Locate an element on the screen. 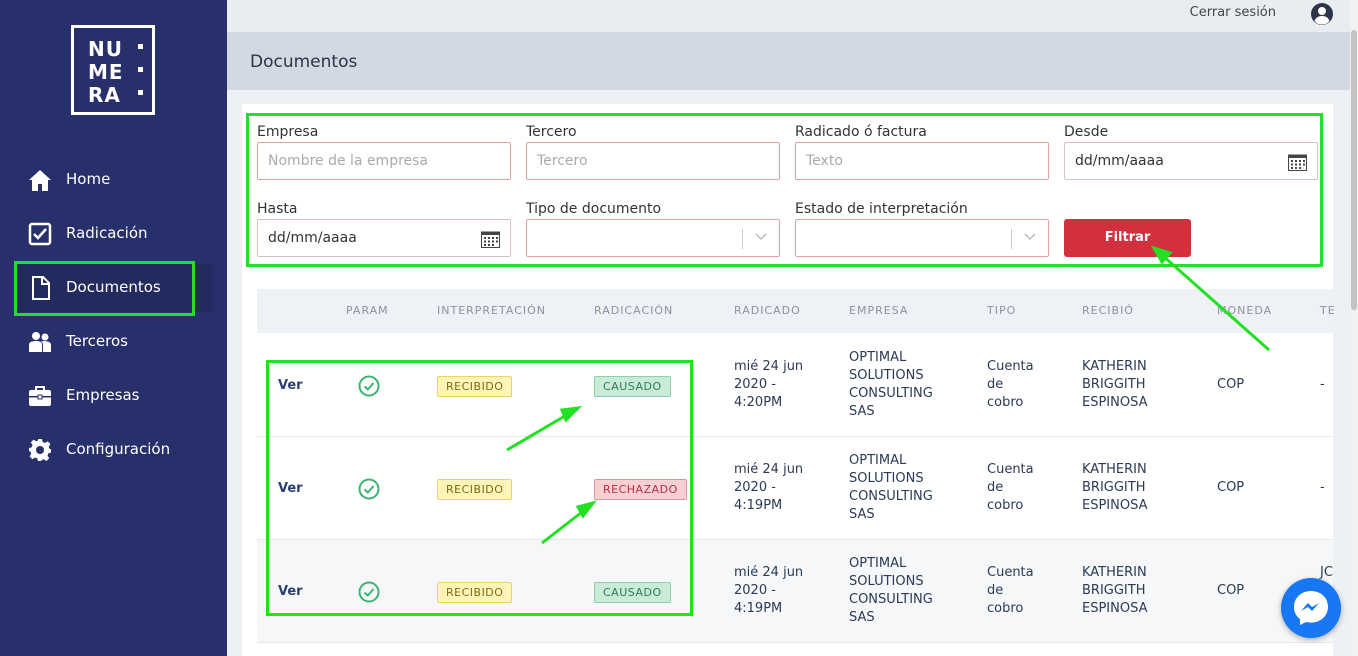 The height and width of the screenshot is (656, 1358). numera-logo: NU ME RA is located at coordinates (113, 70).